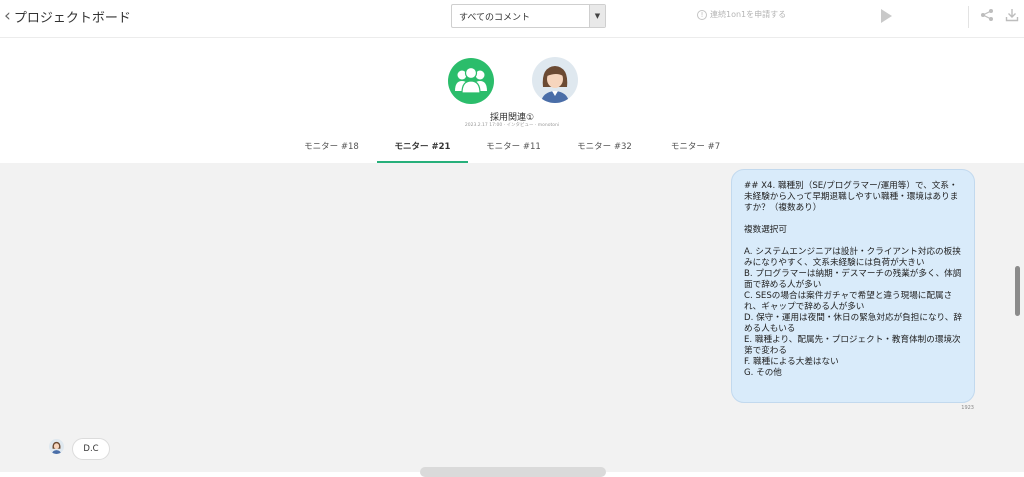 The width and height of the screenshot is (1024, 477). I want to click on character-count: 1923, so click(967, 408).